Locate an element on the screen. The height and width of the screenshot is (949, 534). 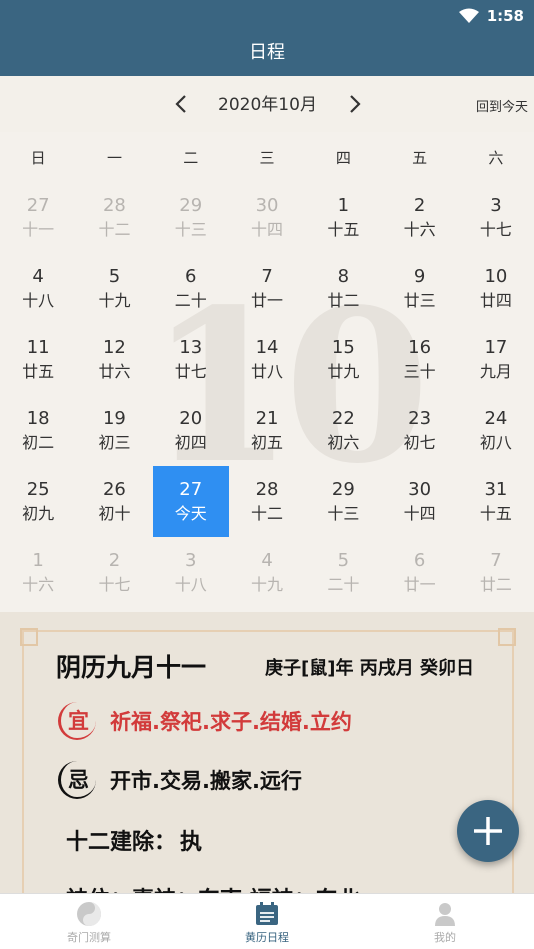
day-cell: 2 十六 is located at coordinates (419, 217).